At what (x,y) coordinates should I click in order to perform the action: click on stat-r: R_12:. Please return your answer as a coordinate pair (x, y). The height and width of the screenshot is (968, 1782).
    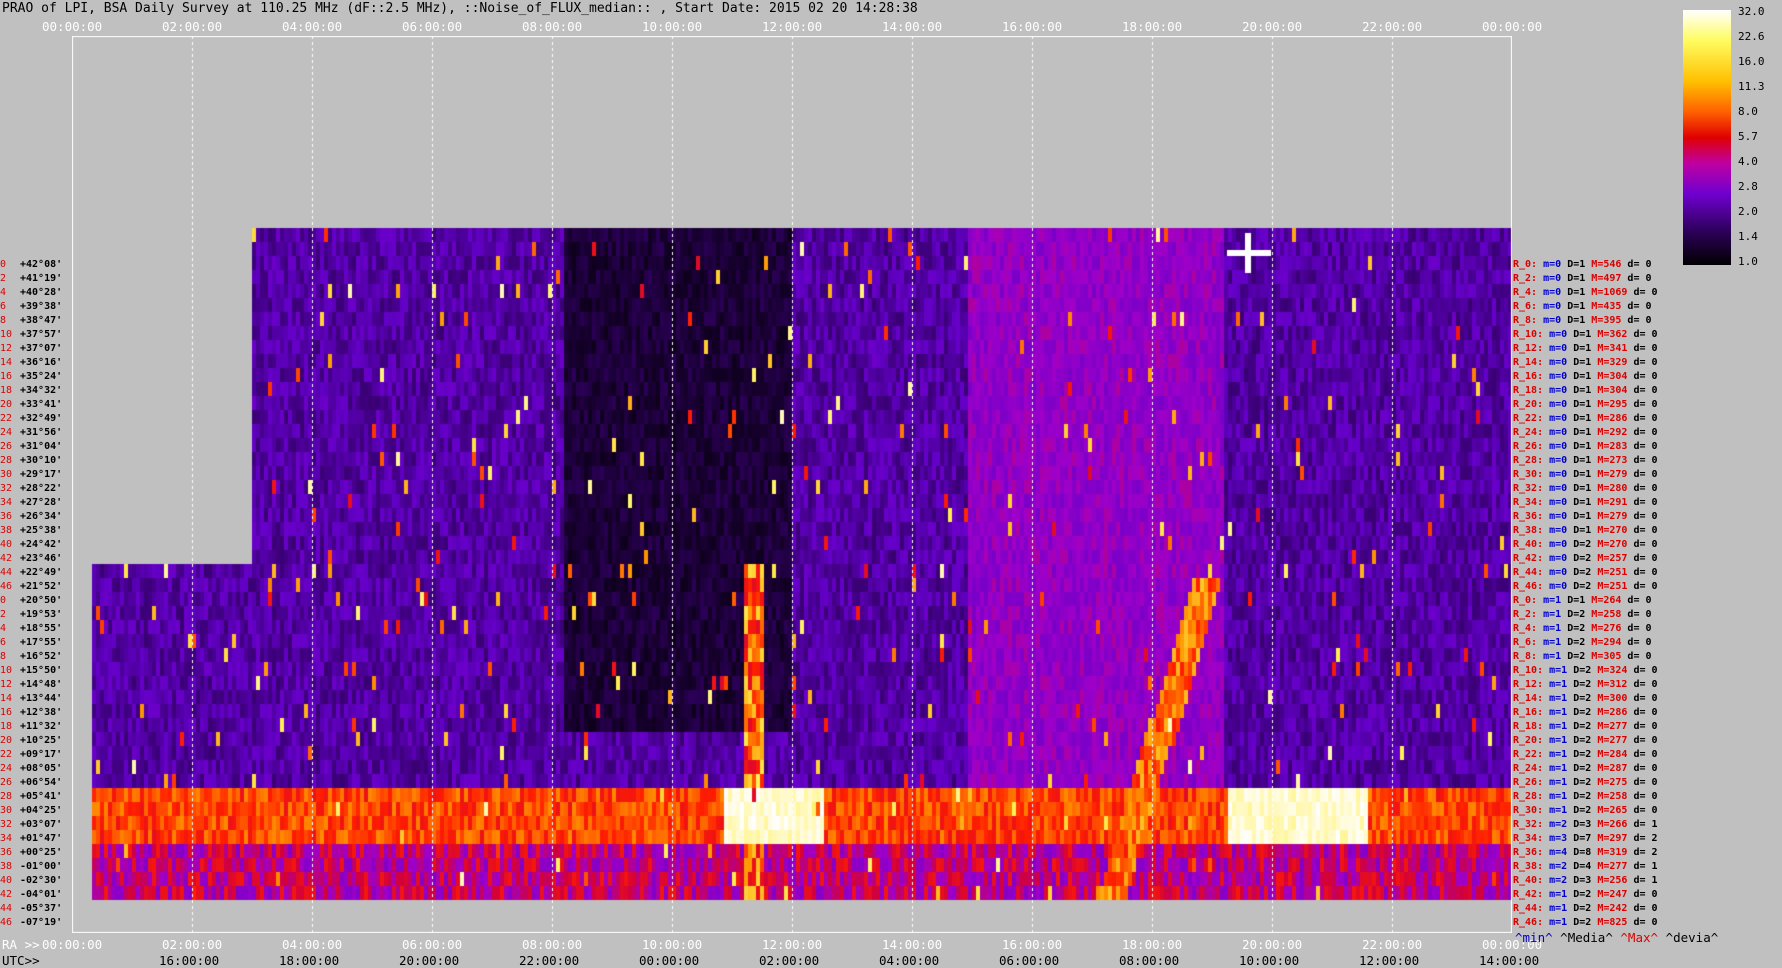
    Looking at the image, I should click on (1531, 684).